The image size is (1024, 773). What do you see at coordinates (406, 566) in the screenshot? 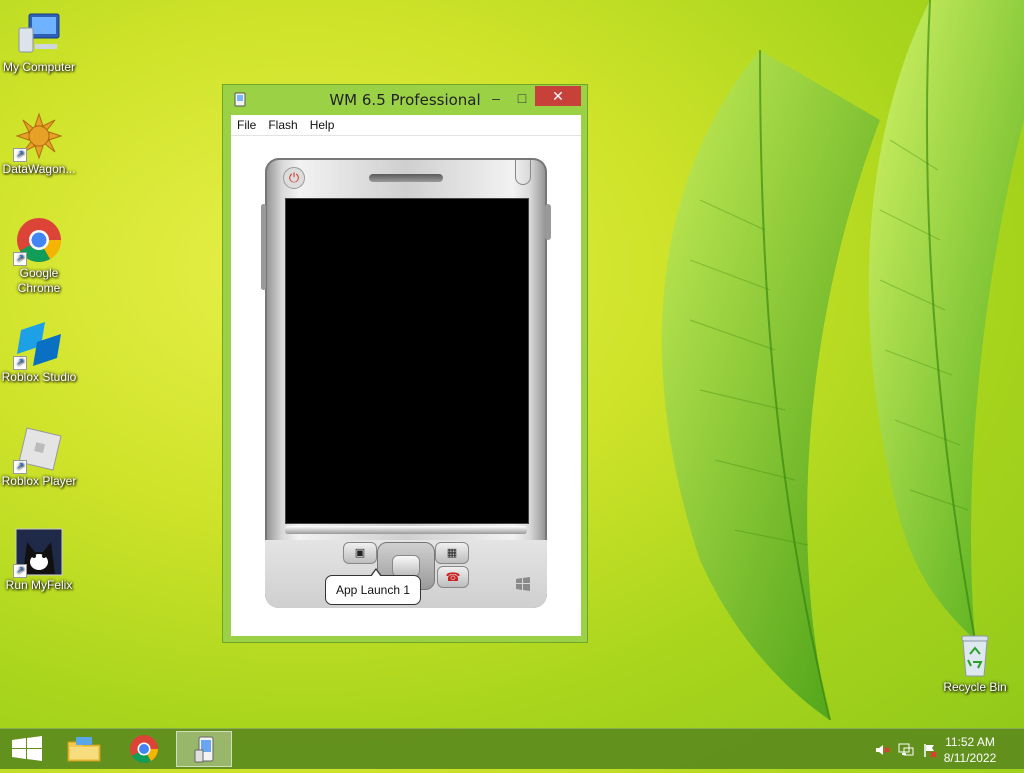
I see `dpad-center-button` at bounding box center [406, 566].